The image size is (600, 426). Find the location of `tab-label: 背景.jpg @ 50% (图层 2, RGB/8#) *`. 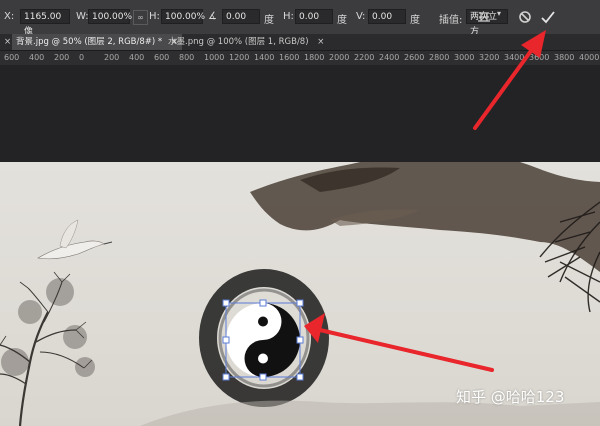

tab-label: 背景.jpg @ 50% (图层 2, RGB/8#) * is located at coordinates (89, 42).